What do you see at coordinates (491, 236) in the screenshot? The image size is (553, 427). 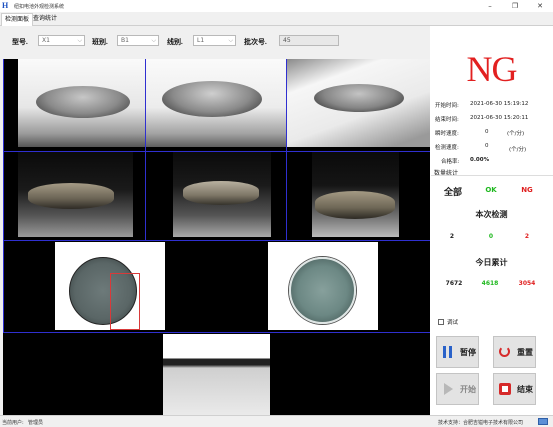 I see `current-ok-count: 0` at bounding box center [491, 236].